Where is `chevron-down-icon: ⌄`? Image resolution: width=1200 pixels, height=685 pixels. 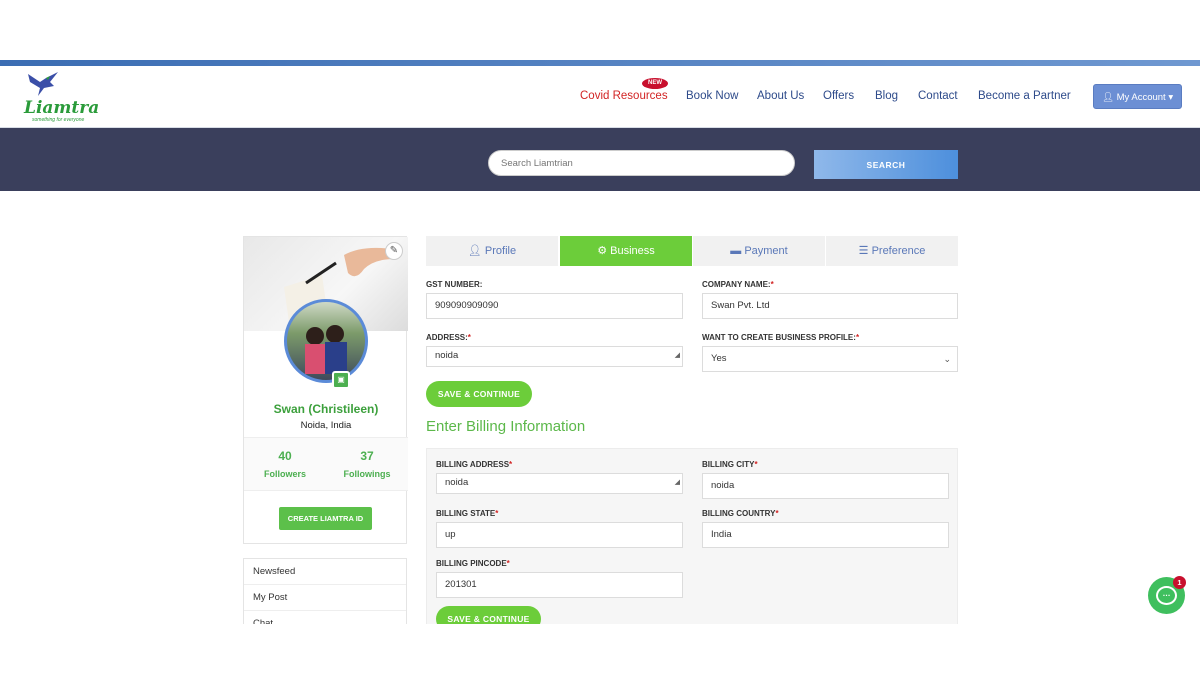 chevron-down-icon: ⌄ is located at coordinates (947, 359).